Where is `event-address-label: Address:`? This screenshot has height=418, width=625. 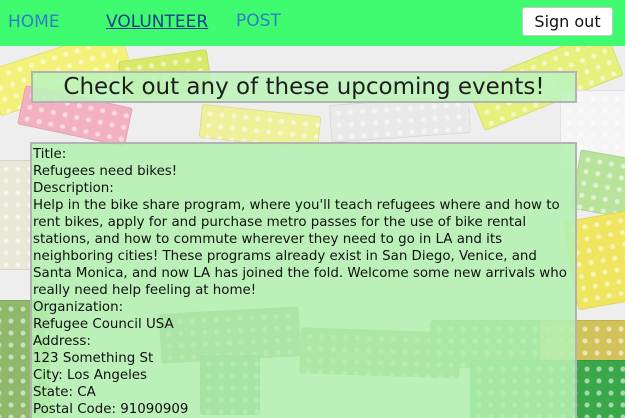 event-address-label: Address: is located at coordinates (62, 341).